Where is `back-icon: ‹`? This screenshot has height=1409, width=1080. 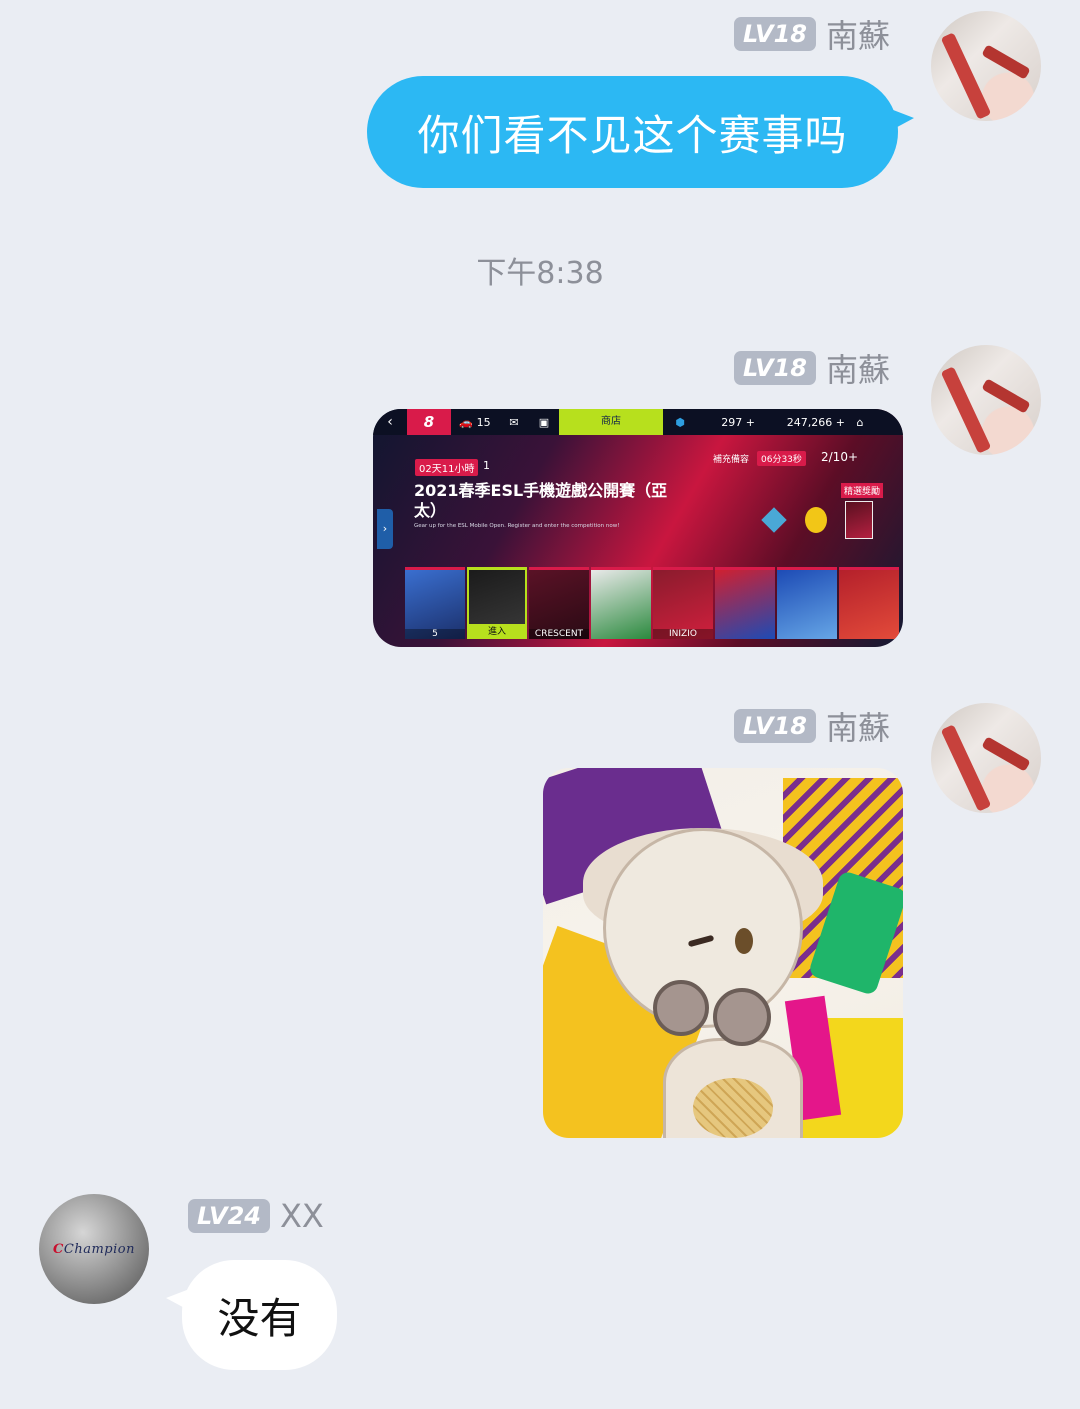
back-icon: ‹ is located at coordinates (390, 422).